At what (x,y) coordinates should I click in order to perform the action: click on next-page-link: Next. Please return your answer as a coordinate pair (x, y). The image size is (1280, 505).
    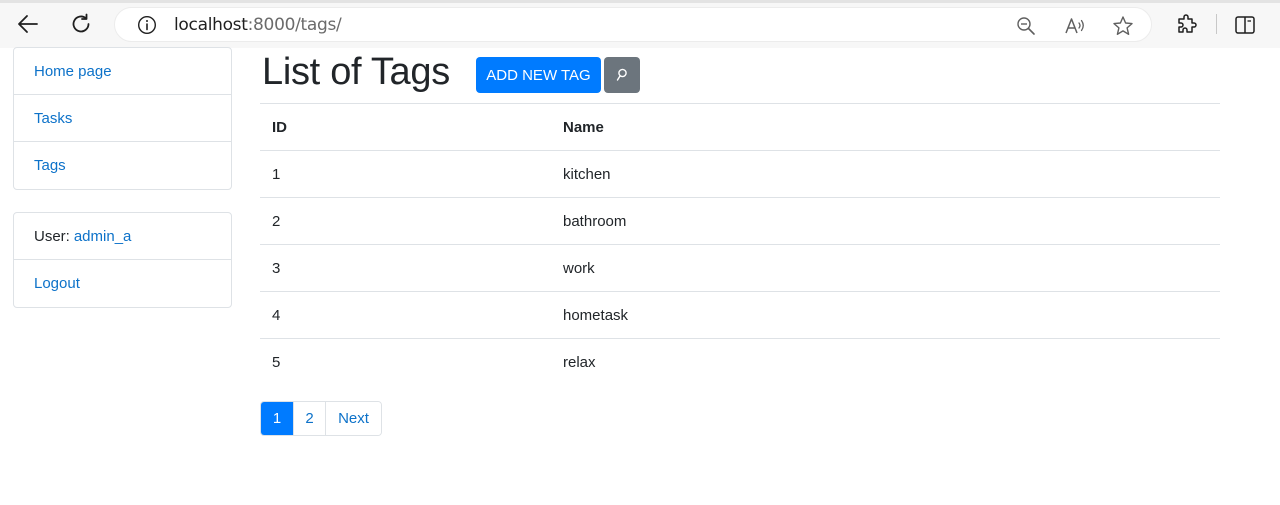
    Looking at the image, I should click on (353, 418).